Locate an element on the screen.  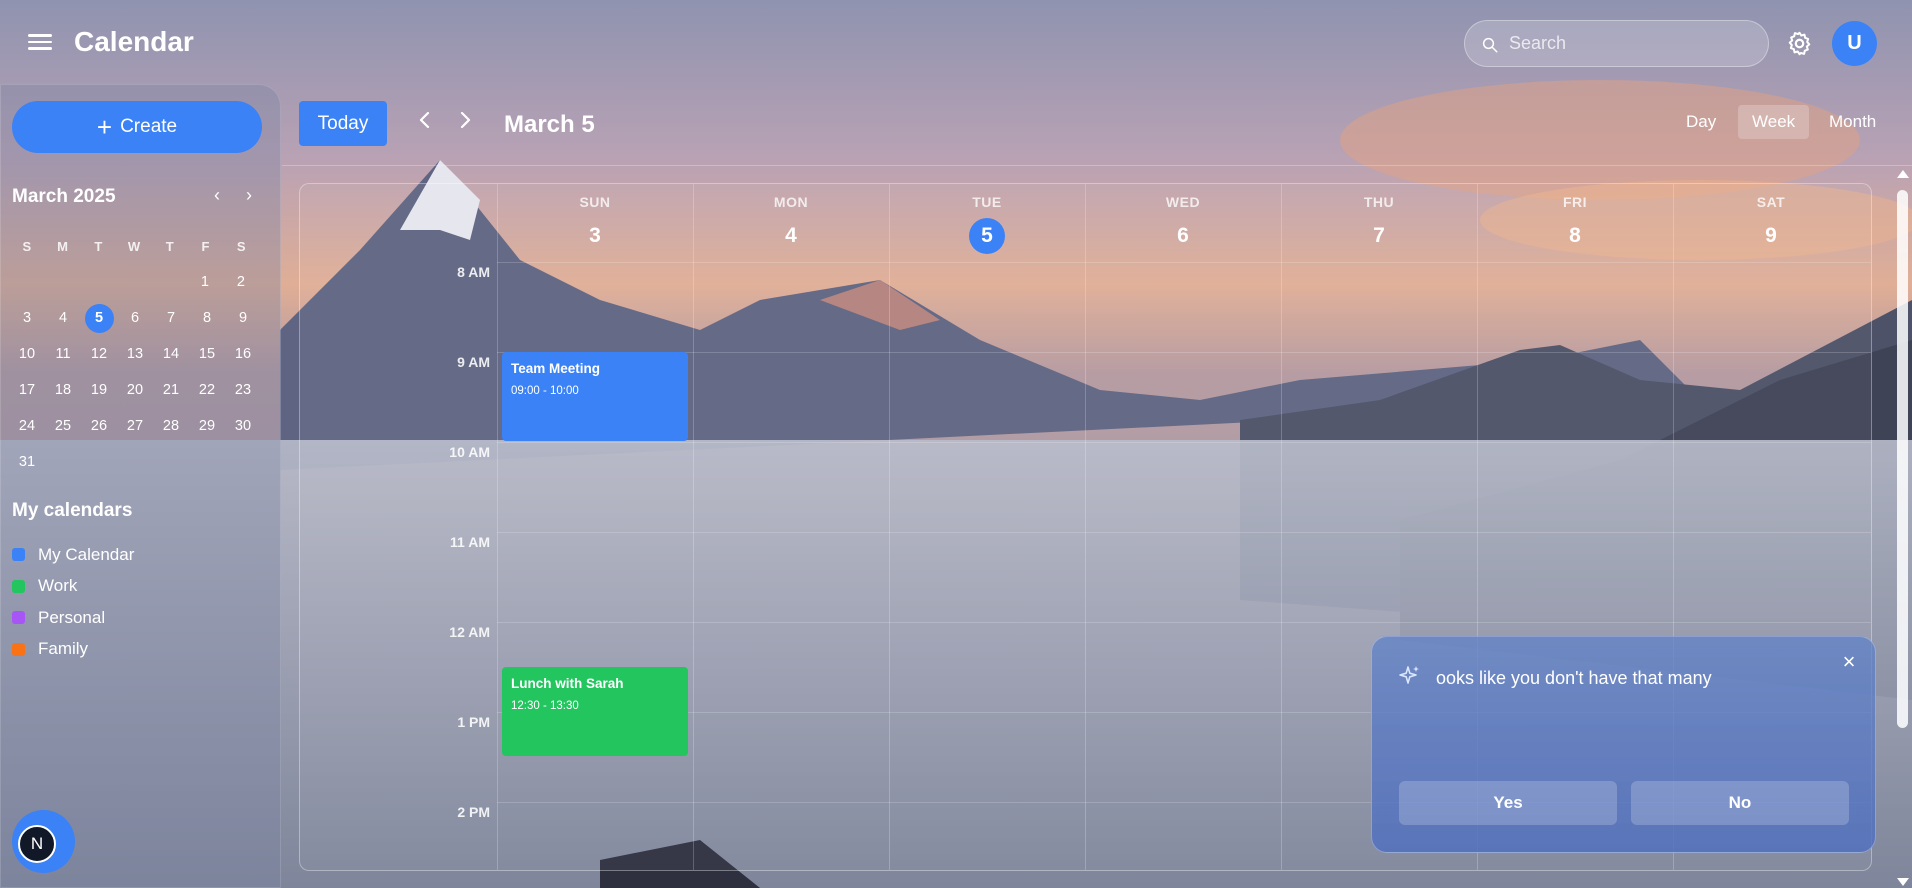
time-label: 8 AM is located at coordinates (473, 272).